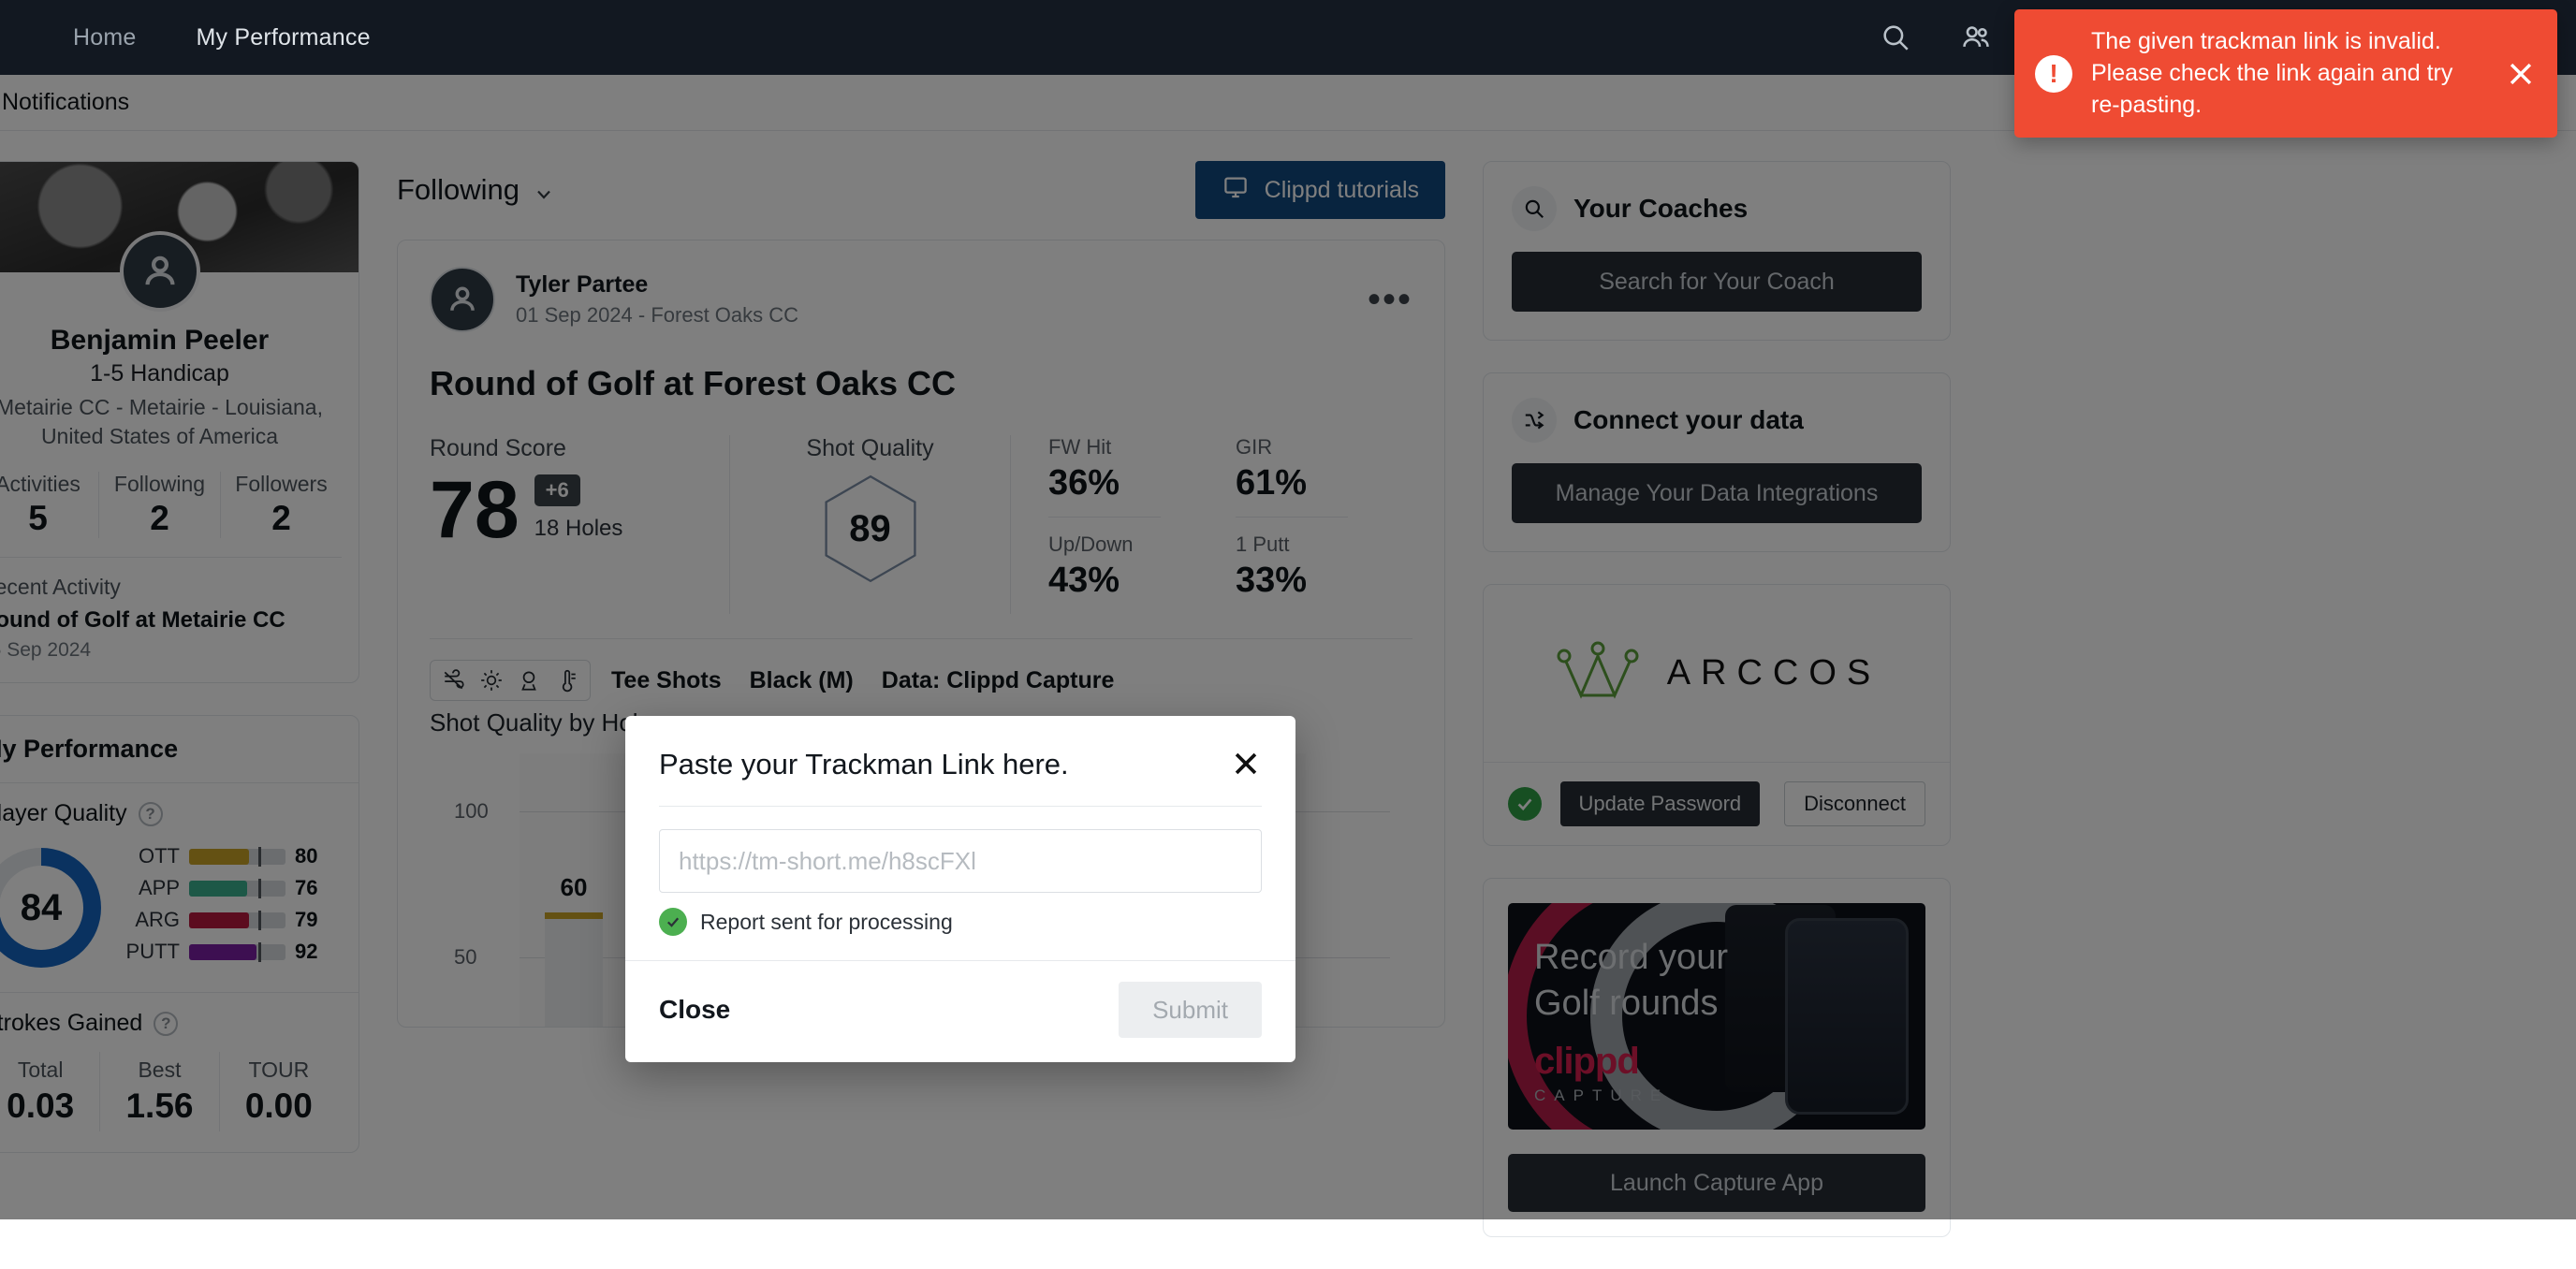  I want to click on post-author-name: Tyler Partee, so click(657, 285).